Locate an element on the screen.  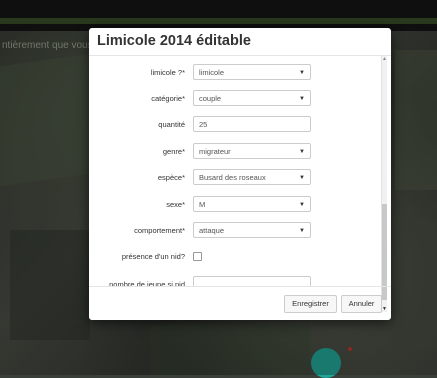
field-row-nombre-jeune: nombre de jeune si nid is located at coordinates (234, 281).